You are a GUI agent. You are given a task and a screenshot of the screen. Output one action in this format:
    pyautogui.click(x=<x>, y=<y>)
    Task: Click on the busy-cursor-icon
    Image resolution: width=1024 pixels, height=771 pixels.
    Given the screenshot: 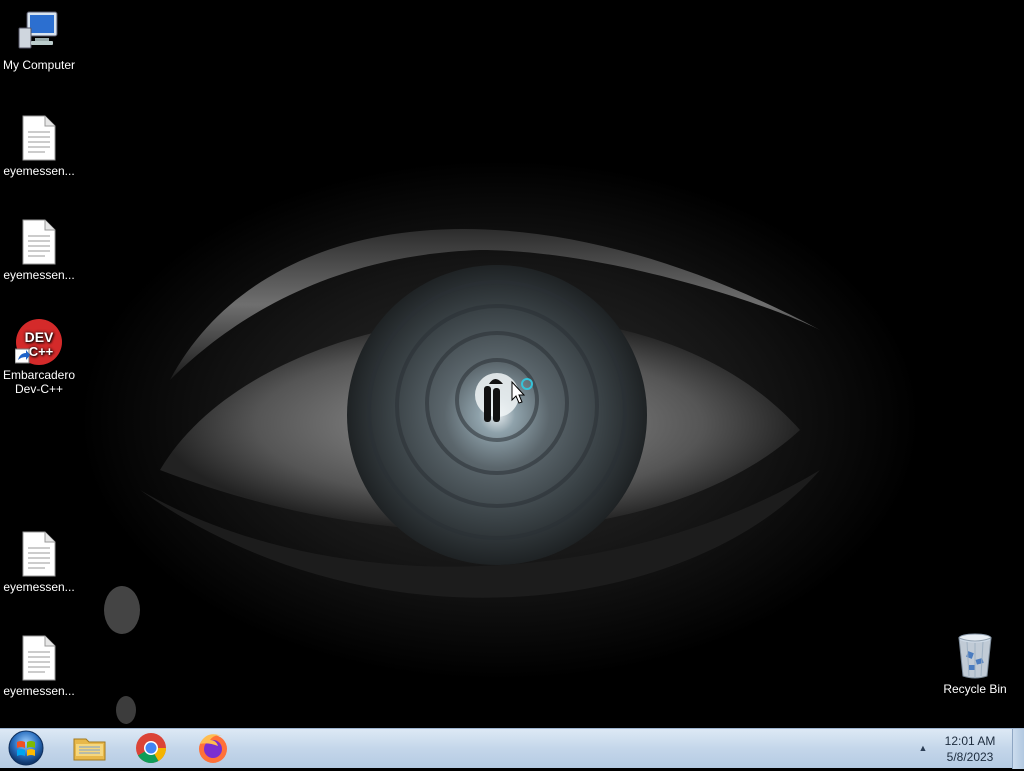 What is the action you would take?
    pyautogui.click(x=522, y=391)
    